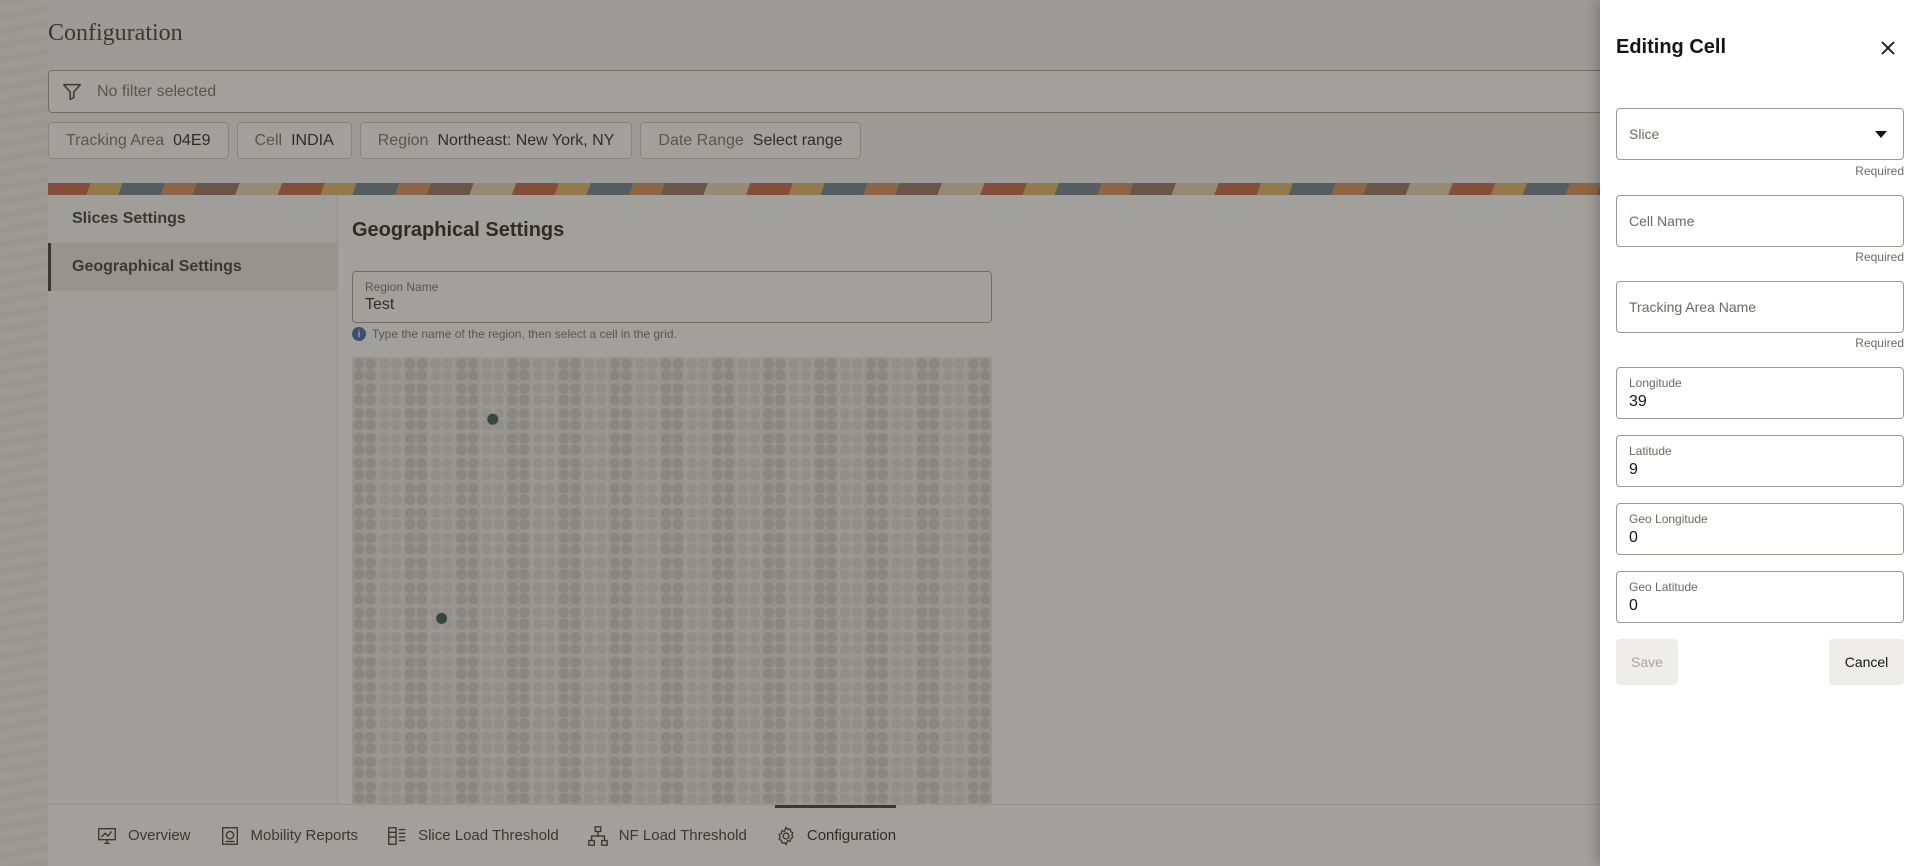 The height and width of the screenshot is (866, 1920). I want to click on longitude-value: 39, so click(1638, 401).